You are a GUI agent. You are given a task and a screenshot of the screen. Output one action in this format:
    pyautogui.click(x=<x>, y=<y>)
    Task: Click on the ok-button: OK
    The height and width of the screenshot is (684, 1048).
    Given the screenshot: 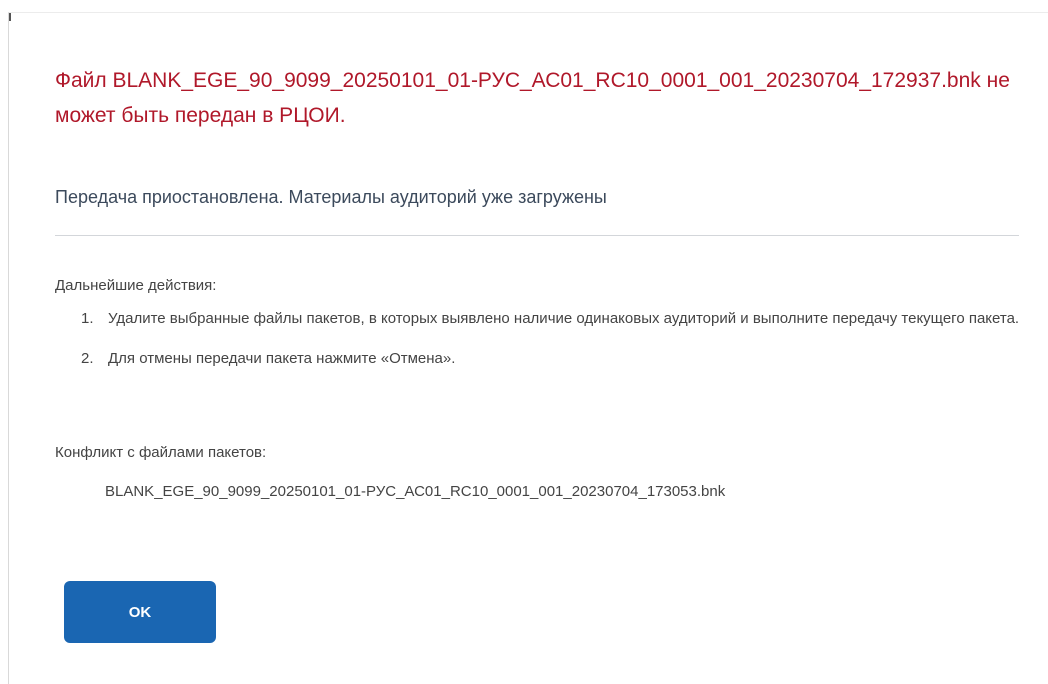 What is the action you would take?
    pyautogui.click(x=140, y=612)
    